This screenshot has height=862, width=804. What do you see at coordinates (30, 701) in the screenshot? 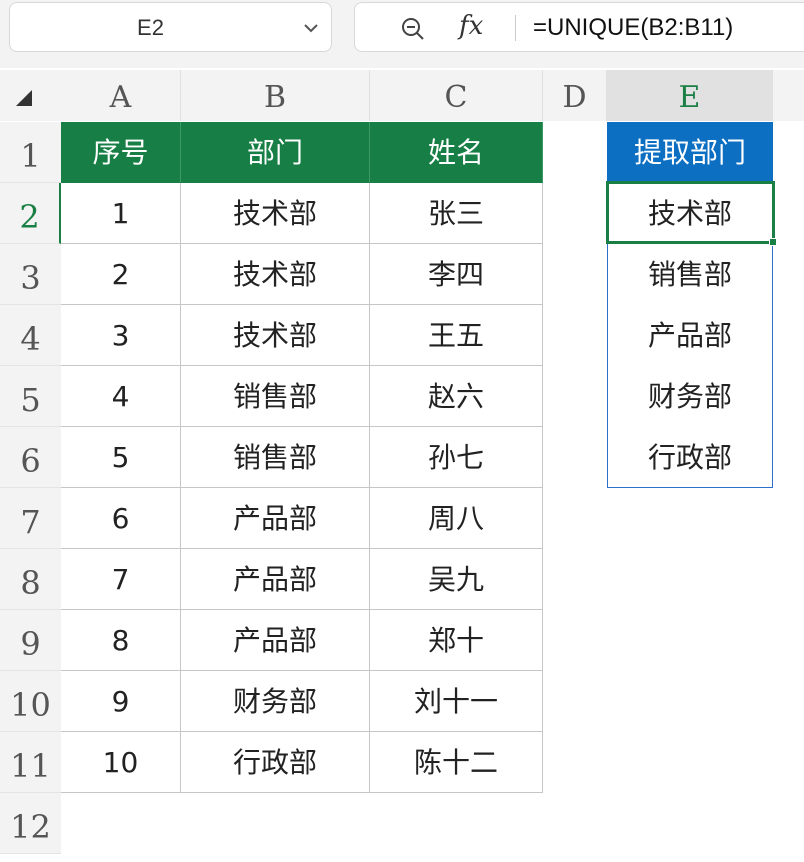
I see `row-header-10: 10` at bounding box center [30, 701].